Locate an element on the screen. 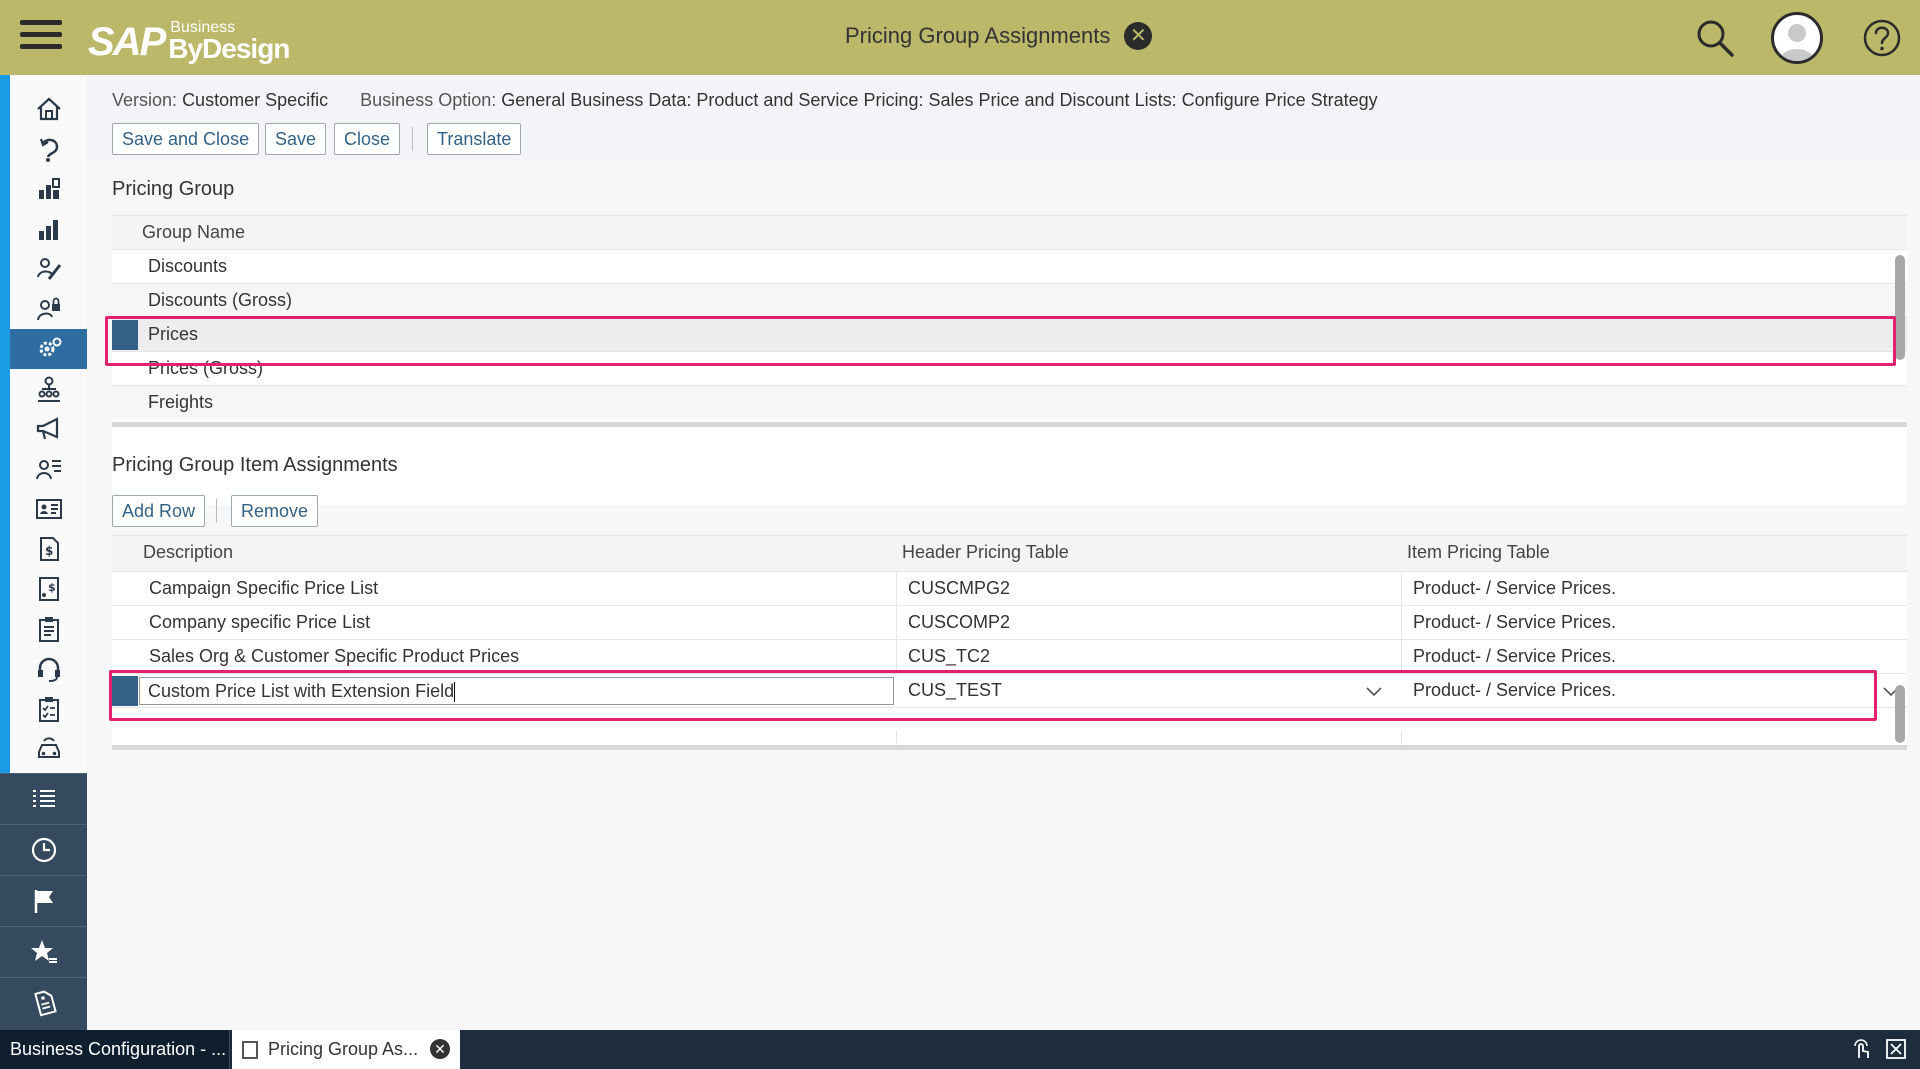 This screenshot has height=1069, width=1920. flag-icon is located at coordinates (43, 900).